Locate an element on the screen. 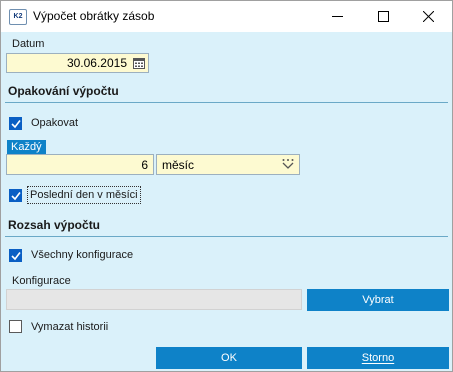  minimize-button is located at coordinates (338, 16).